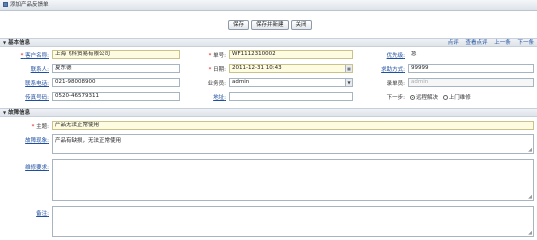  I want to click on contact-field: 夏东德, so click(116, 68).